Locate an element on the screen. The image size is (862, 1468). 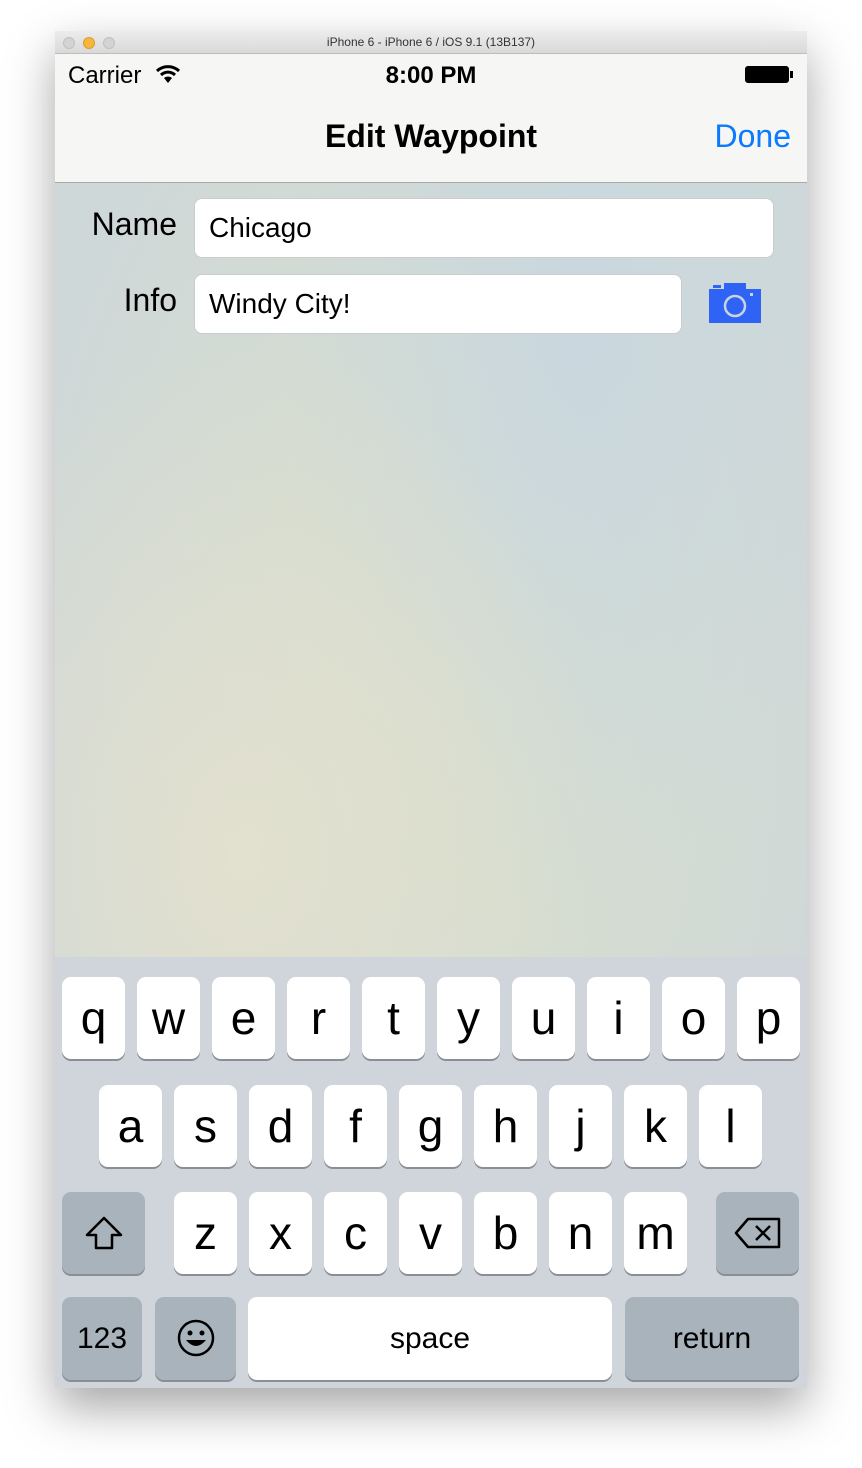
info-field: Windy City! is located at coordinates (438, 304).